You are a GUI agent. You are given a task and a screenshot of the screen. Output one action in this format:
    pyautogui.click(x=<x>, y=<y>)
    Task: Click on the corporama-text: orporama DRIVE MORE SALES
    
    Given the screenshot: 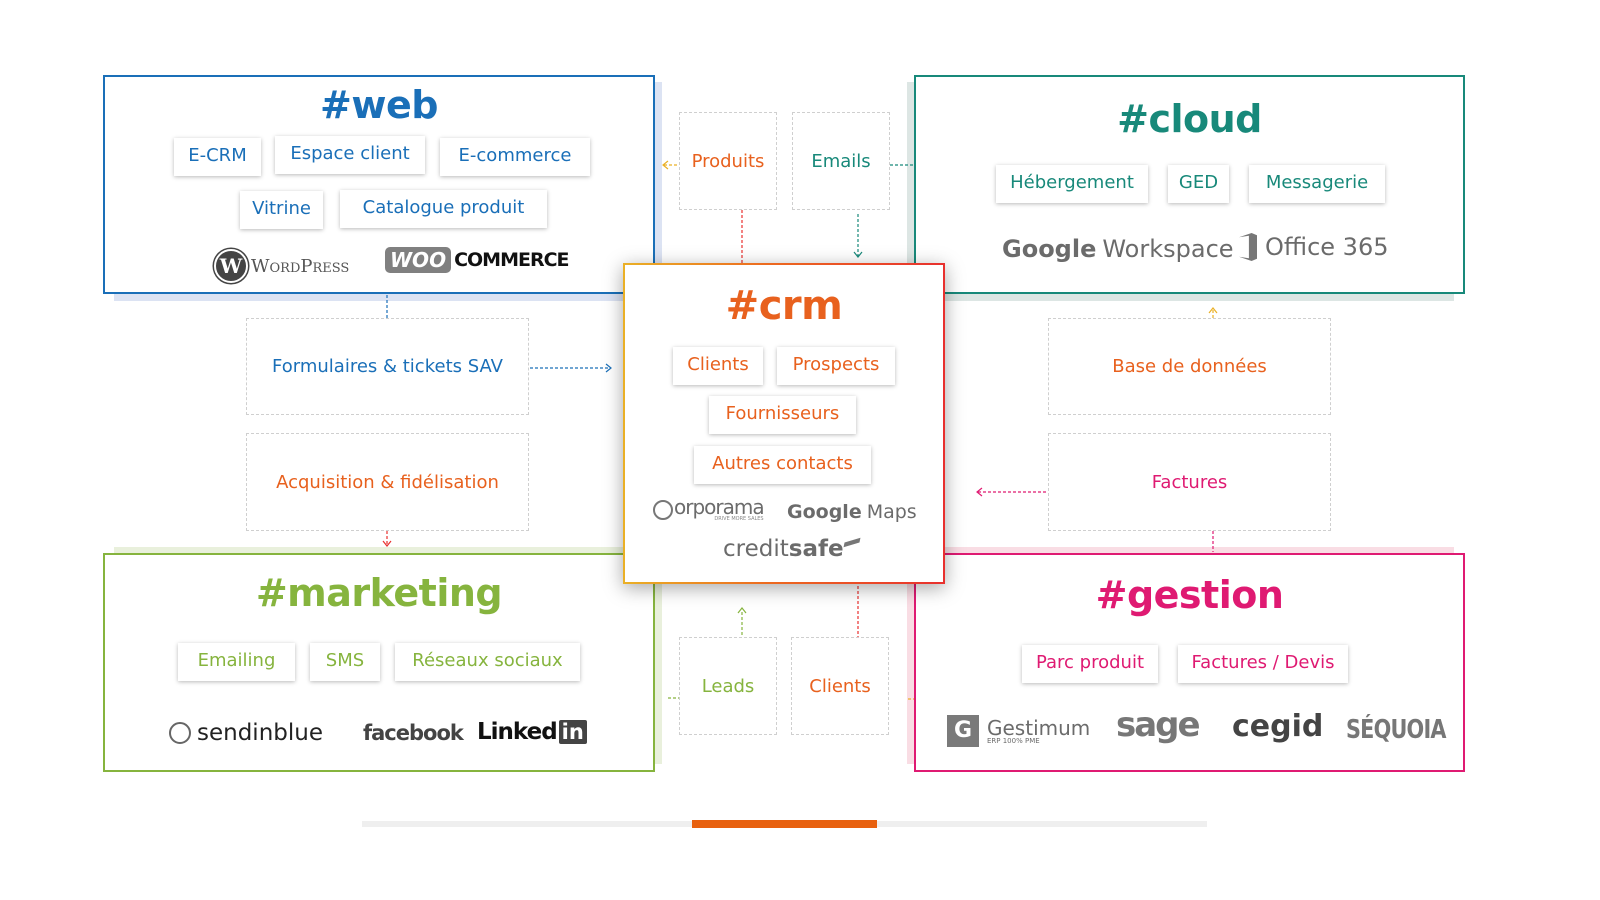 What is the action you would take?
    pyautogui.click(x=719, y=508)
    